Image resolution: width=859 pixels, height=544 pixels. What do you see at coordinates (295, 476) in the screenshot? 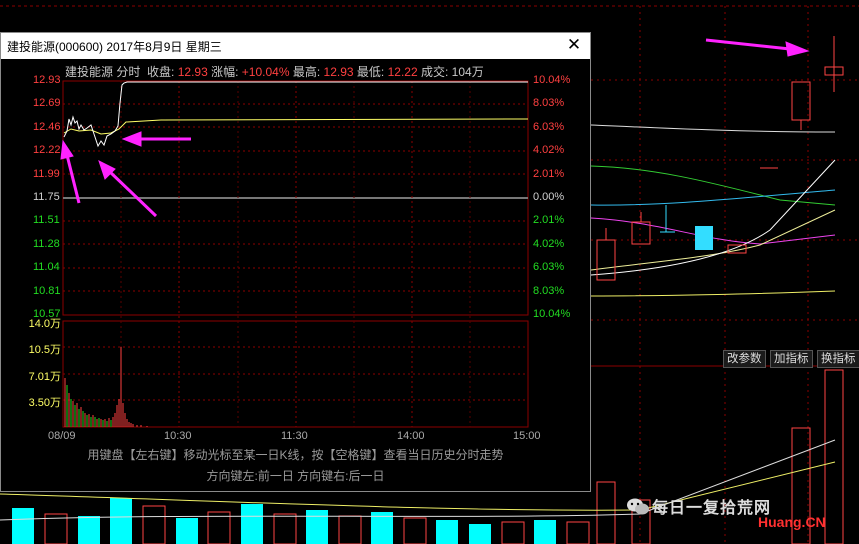
I see `keyboard-hint-line2: 方向键左:前一日 方向键右:后一日` at bounding box center [295, 476].